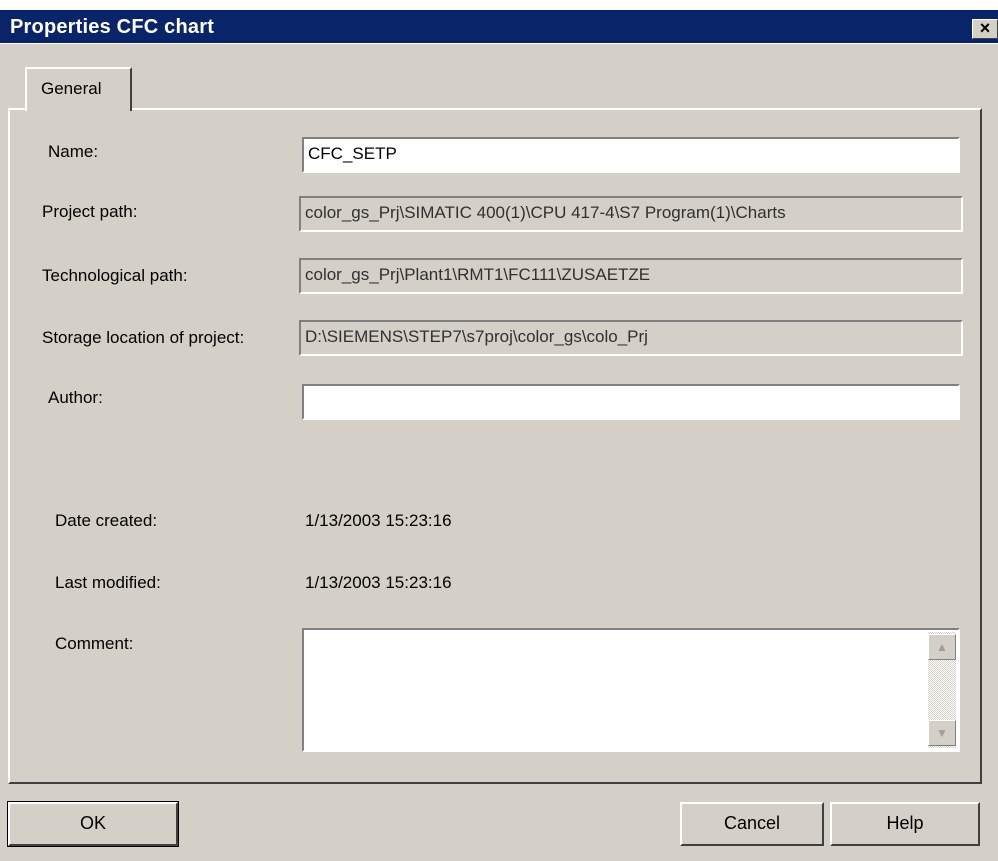  I want to click on author-input, so click(631, 402).